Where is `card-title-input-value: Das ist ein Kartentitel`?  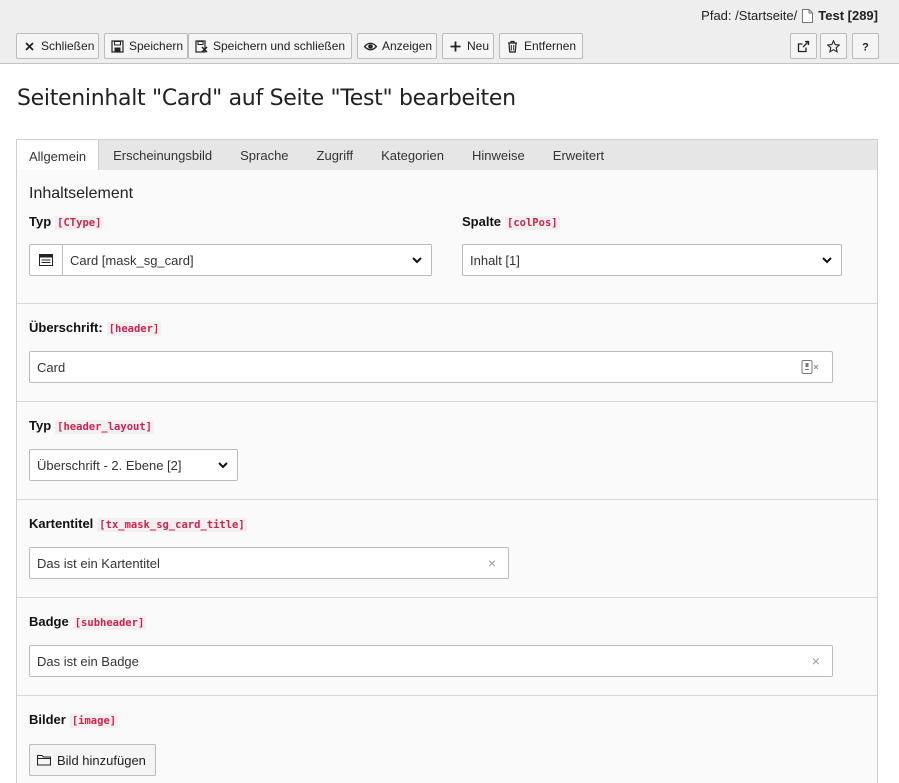 card-title-input-value: Das ist ein Kartentitel is located at coordinates (98, 563).